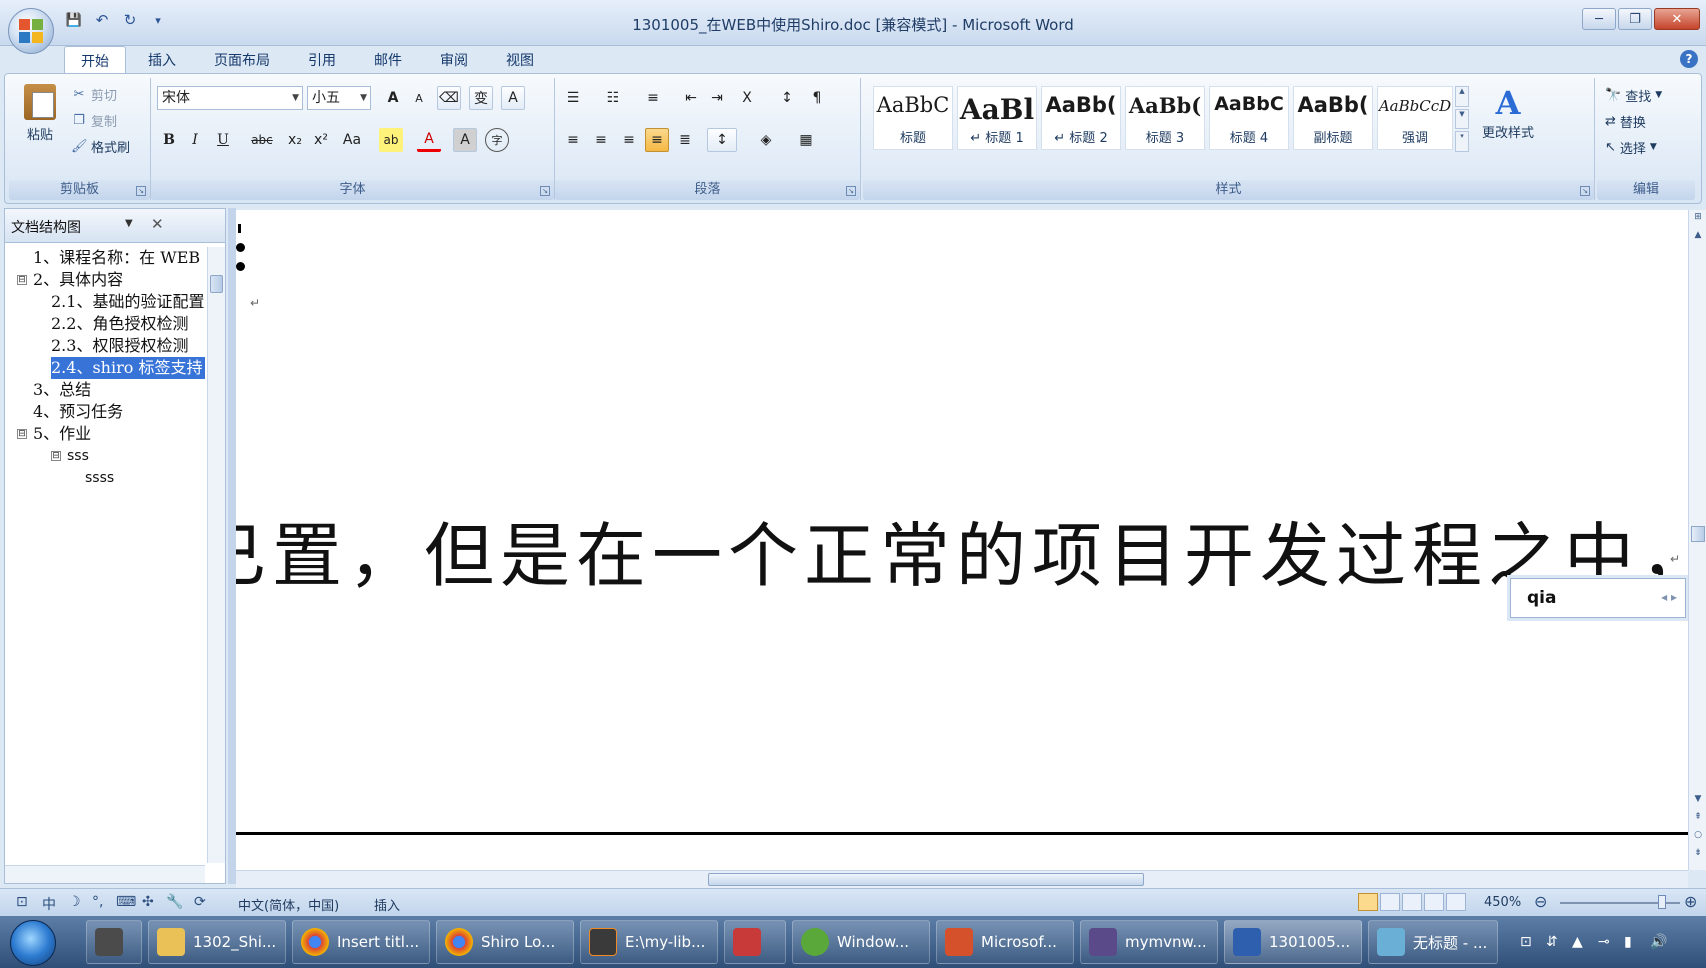  I want to click on close-icon: ✕, so click(157, 224).